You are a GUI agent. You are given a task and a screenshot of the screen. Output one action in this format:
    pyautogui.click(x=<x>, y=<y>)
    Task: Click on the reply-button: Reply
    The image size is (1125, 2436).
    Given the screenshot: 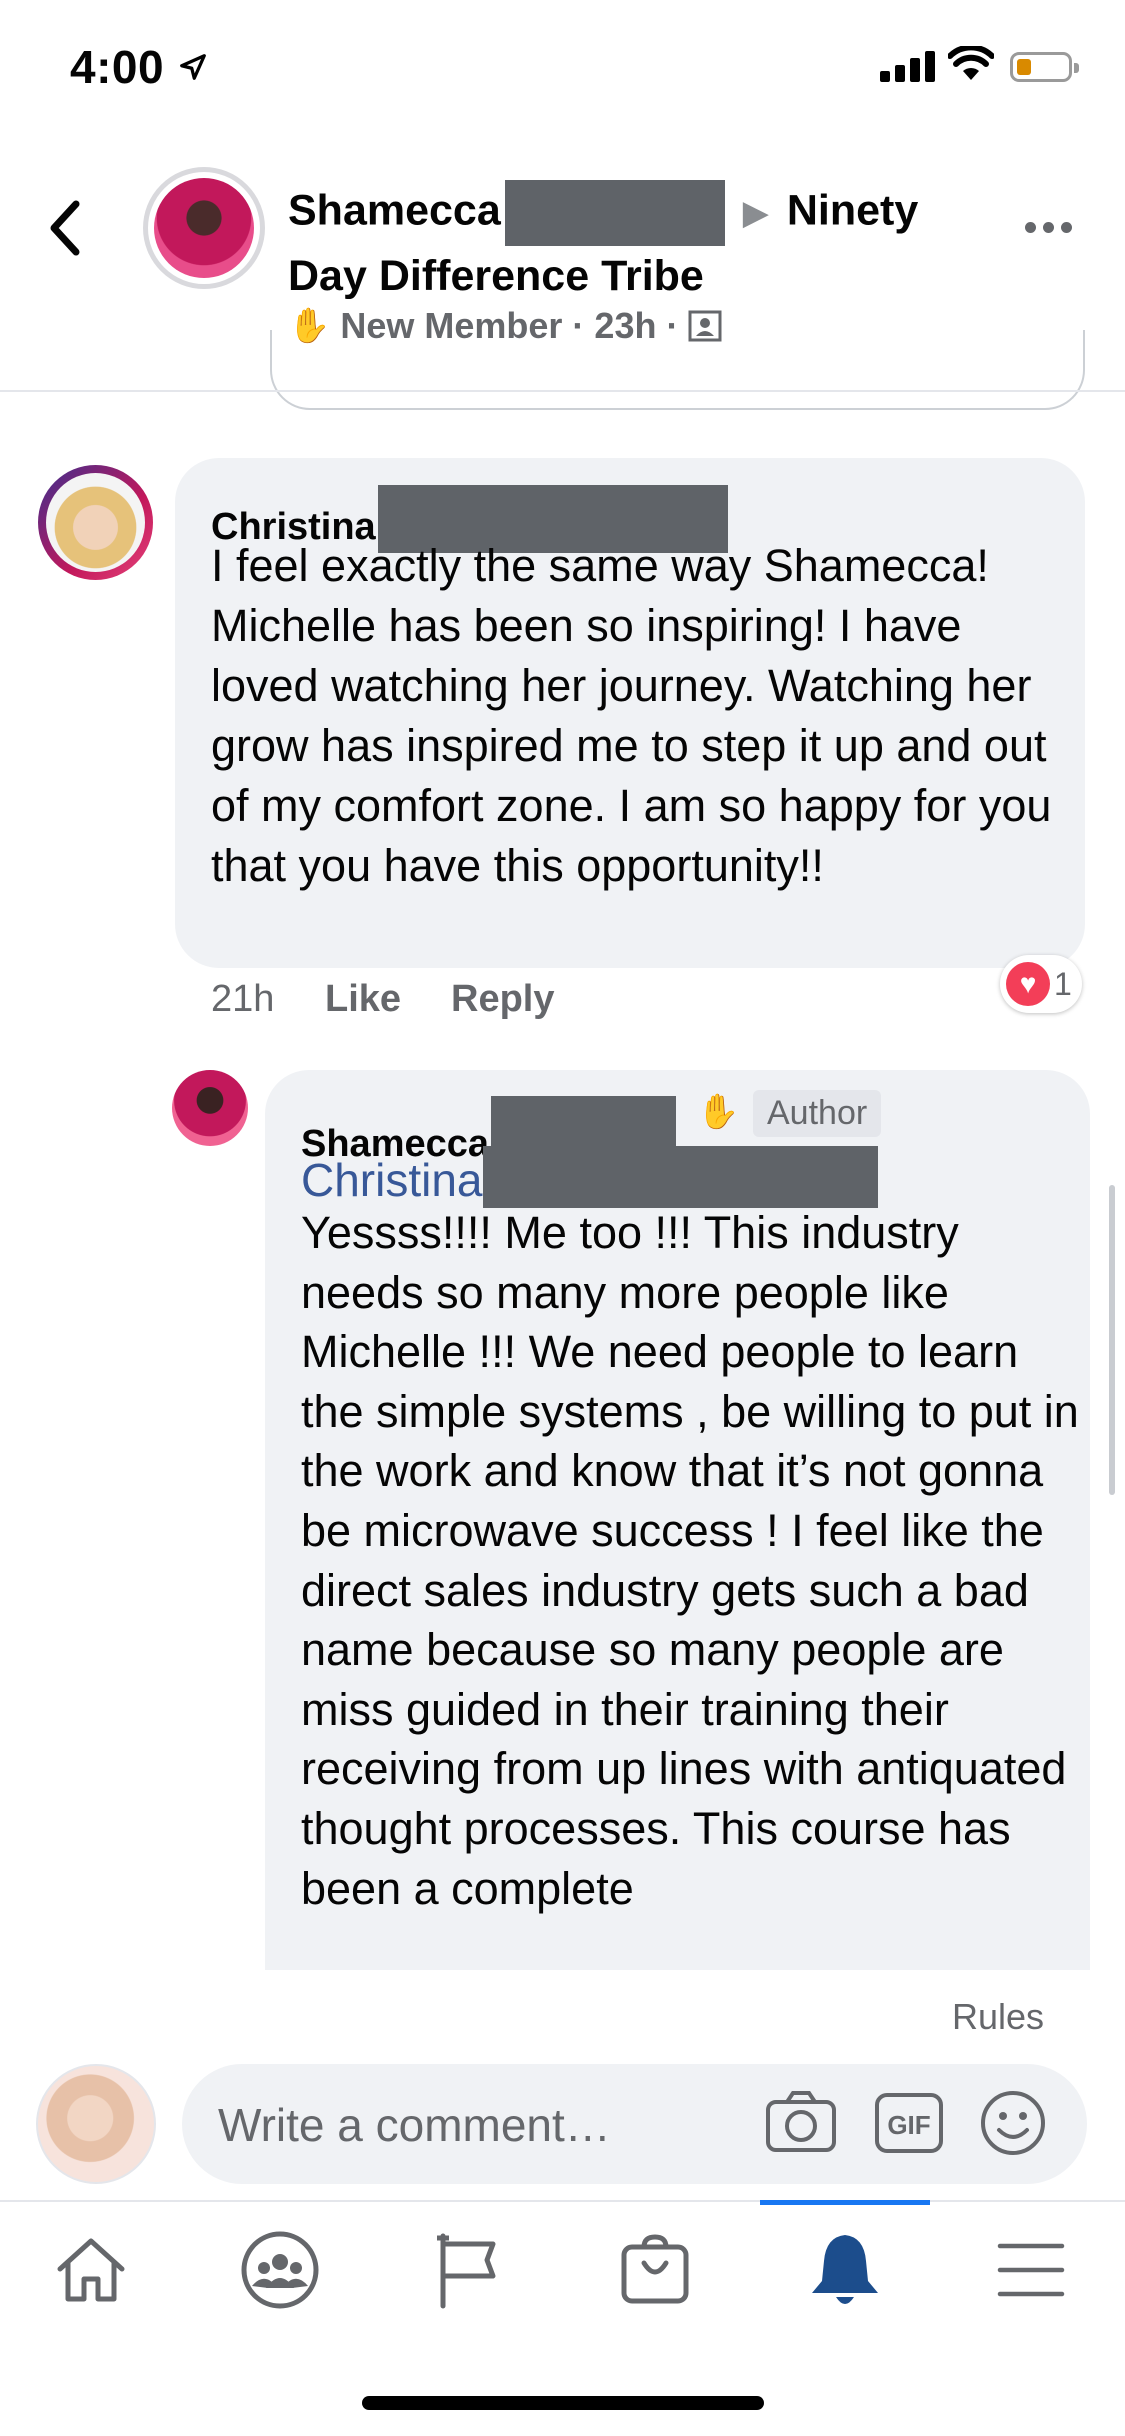 What is the action you would take?
    pyautogui.click(x=502, y=999)
    